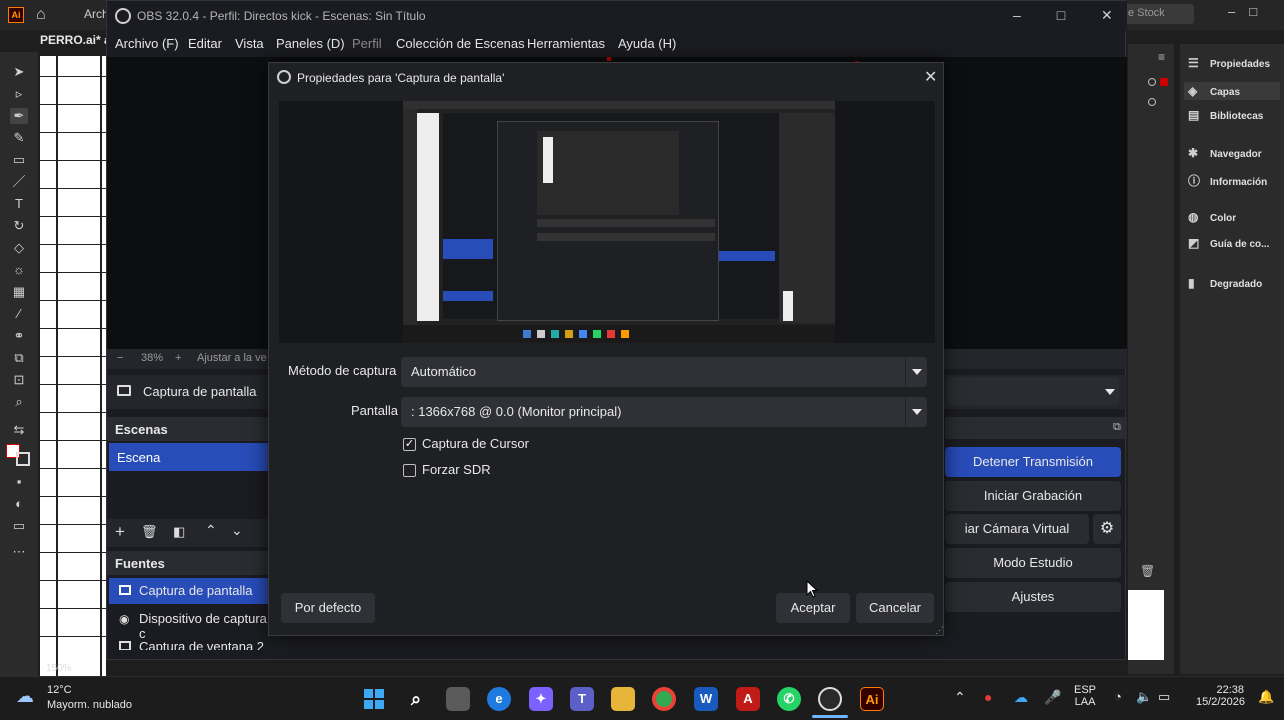 The image size is (1284, 720). I want to click on illustrator-document-tab: PERRO.ai* a, so click(75, 40).